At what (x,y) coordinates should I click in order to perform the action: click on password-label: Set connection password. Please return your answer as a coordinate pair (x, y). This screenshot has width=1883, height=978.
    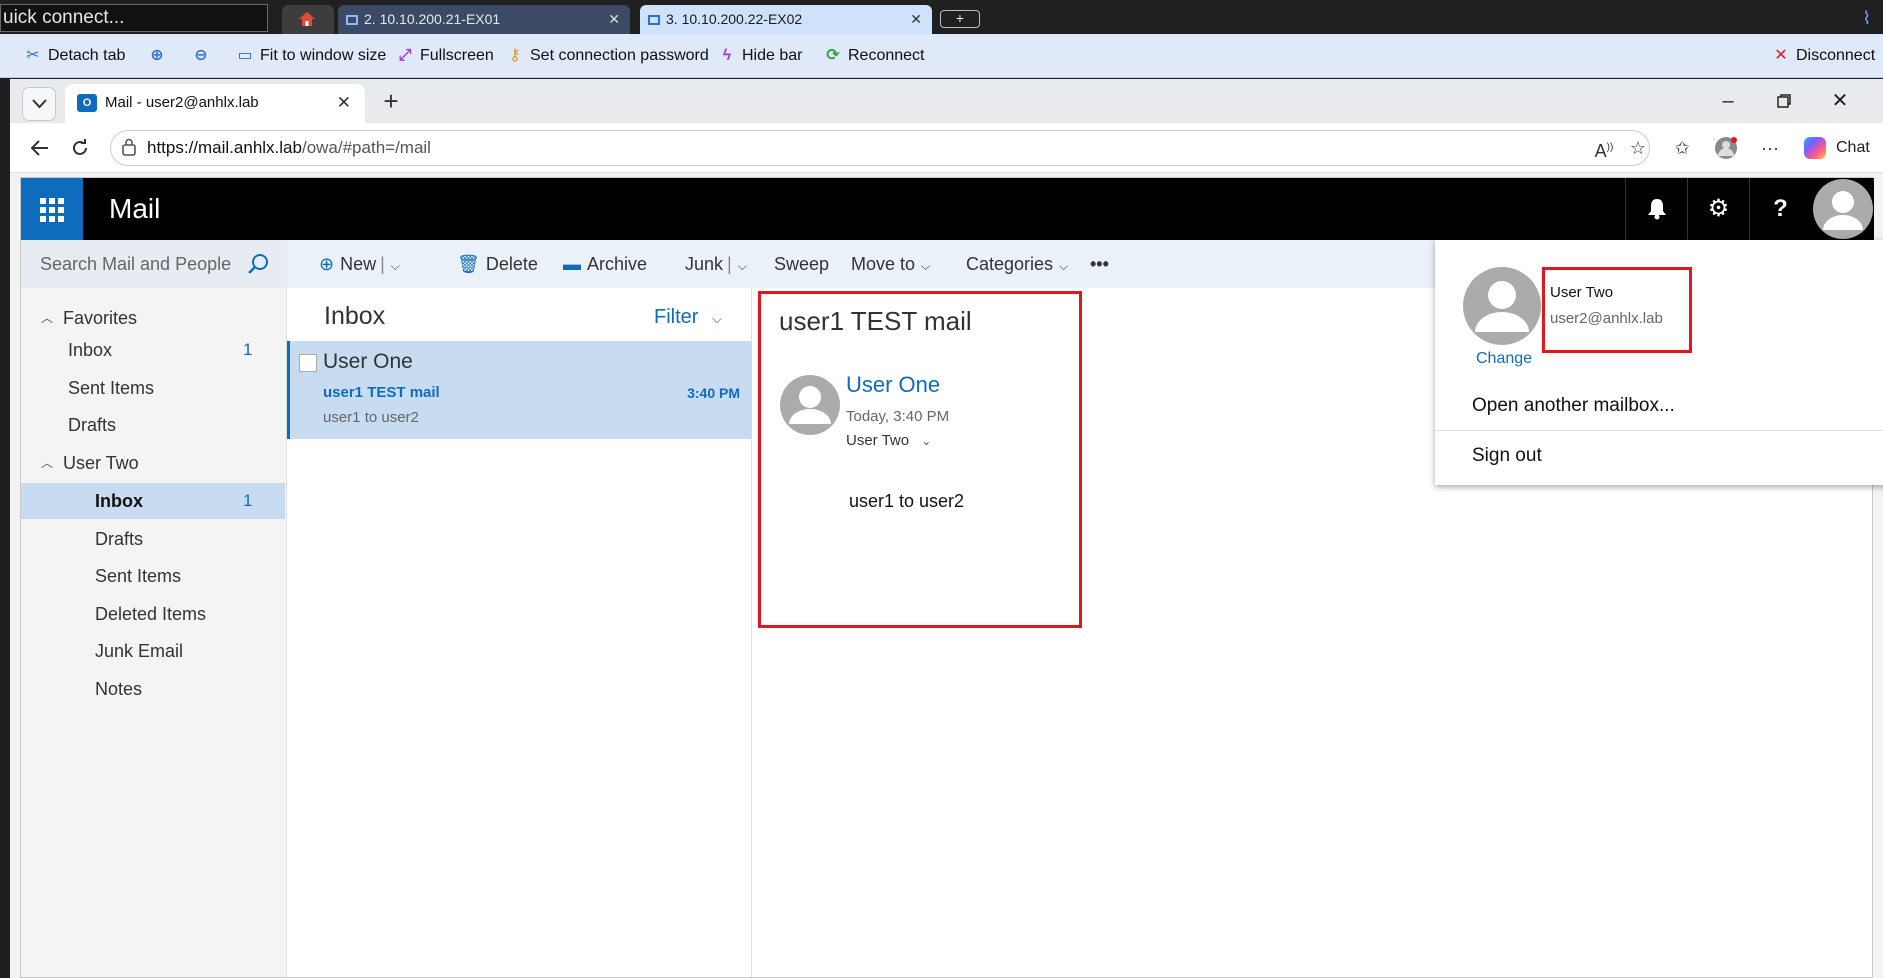
    Looking at the image, I should click on (619, 55).